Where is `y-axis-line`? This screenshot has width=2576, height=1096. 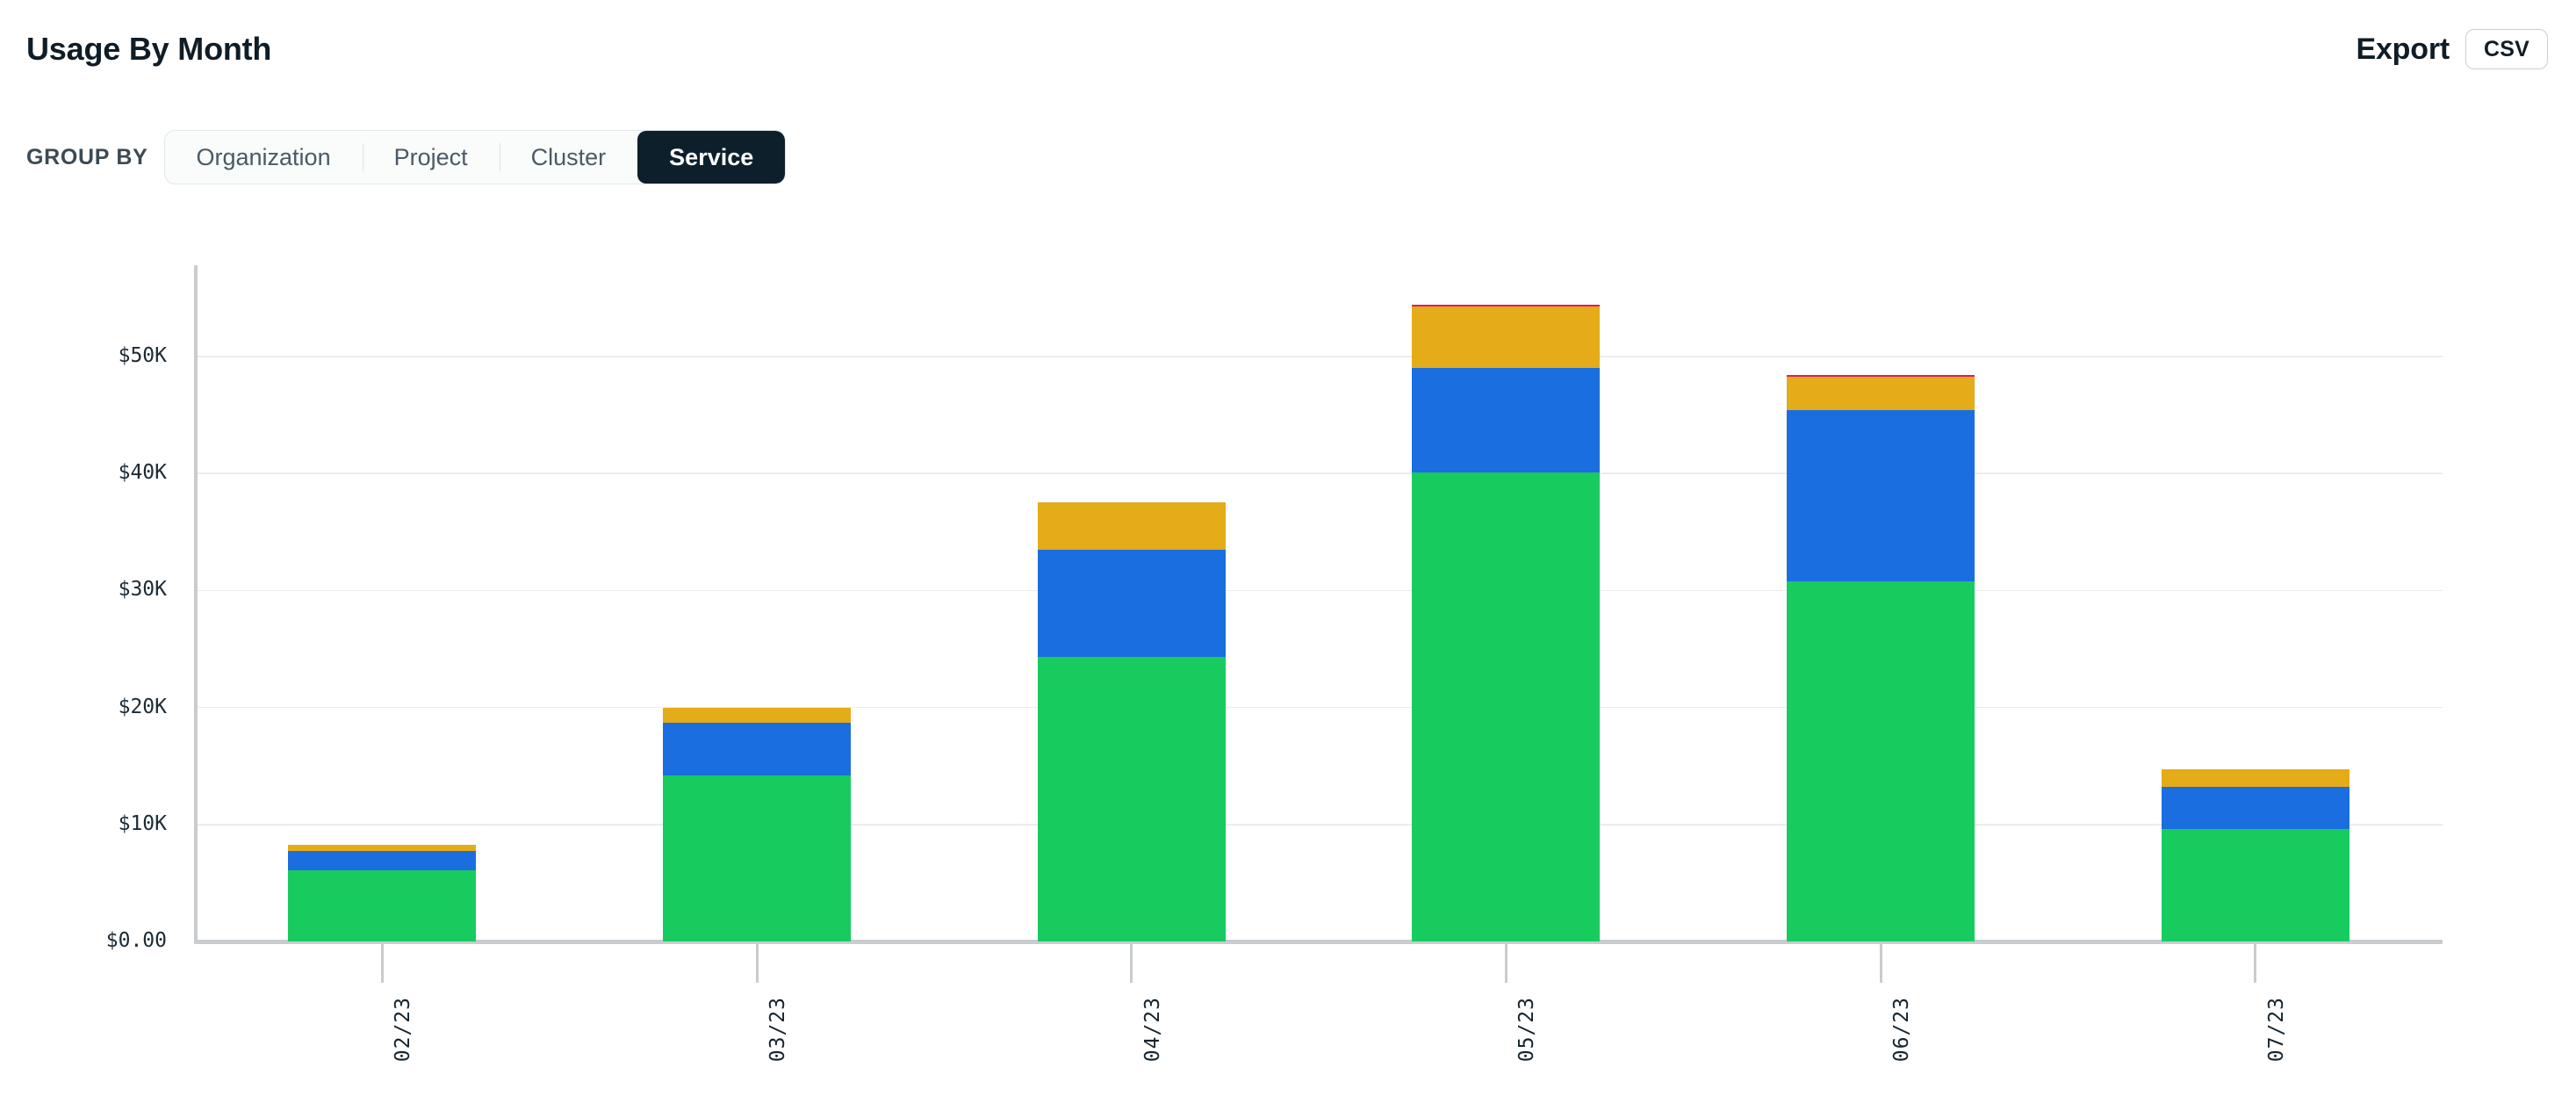
y-axis-line is located at coordinates (196, 604).